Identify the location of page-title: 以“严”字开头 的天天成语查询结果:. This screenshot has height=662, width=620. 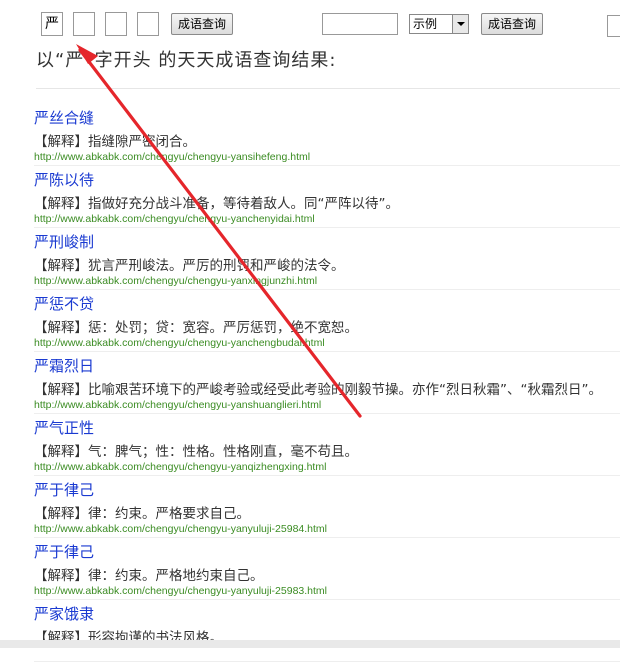
(186, 60).